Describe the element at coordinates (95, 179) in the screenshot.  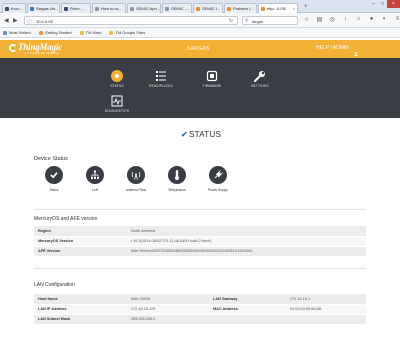
I see `device-status-item: LAN` at that location.